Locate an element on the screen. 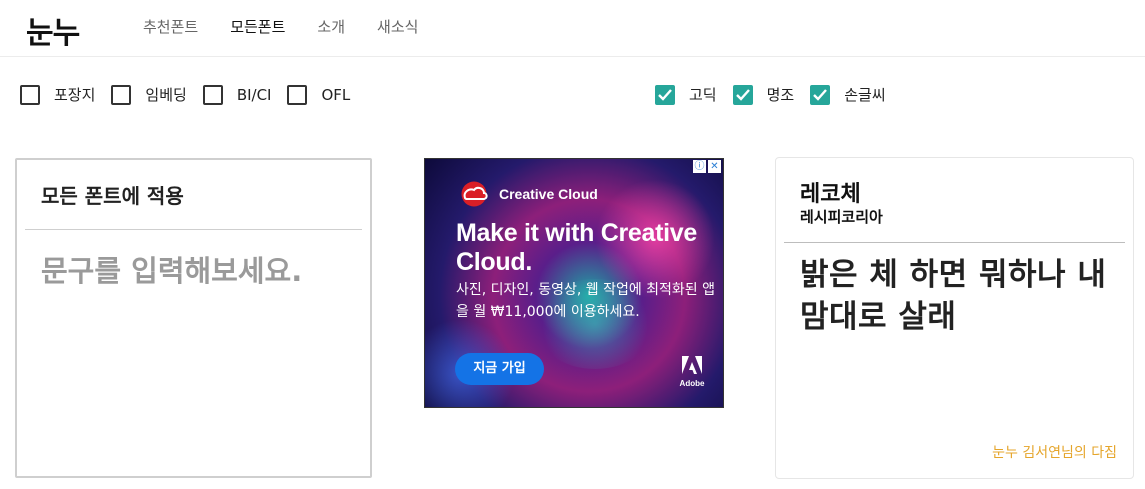 The height and width of the screenshot is (489, 1145). filter-ofl: OFL is located at coordinates (318, 95).